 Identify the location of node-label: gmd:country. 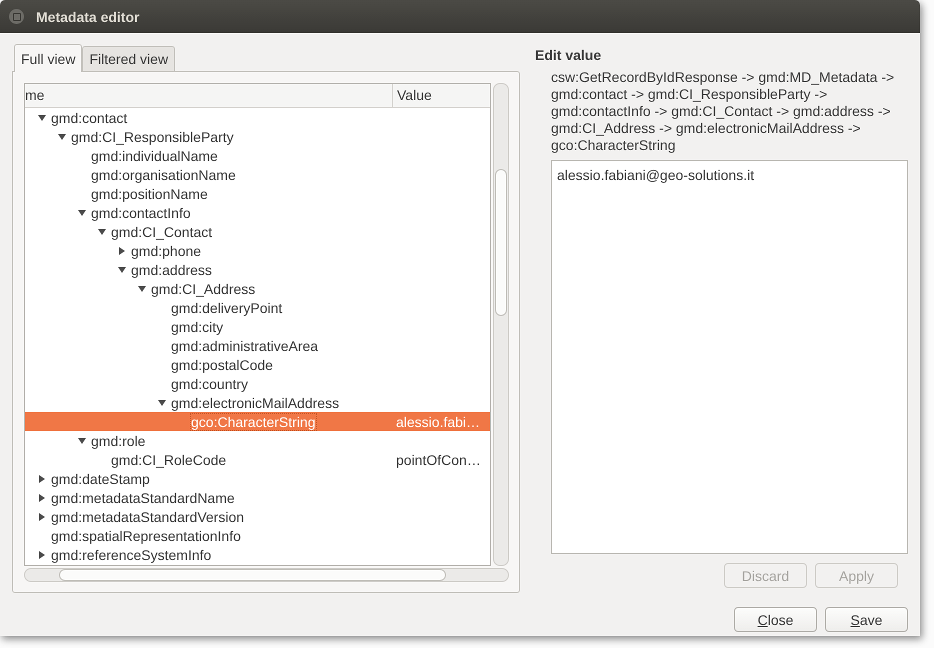
(209, 384).